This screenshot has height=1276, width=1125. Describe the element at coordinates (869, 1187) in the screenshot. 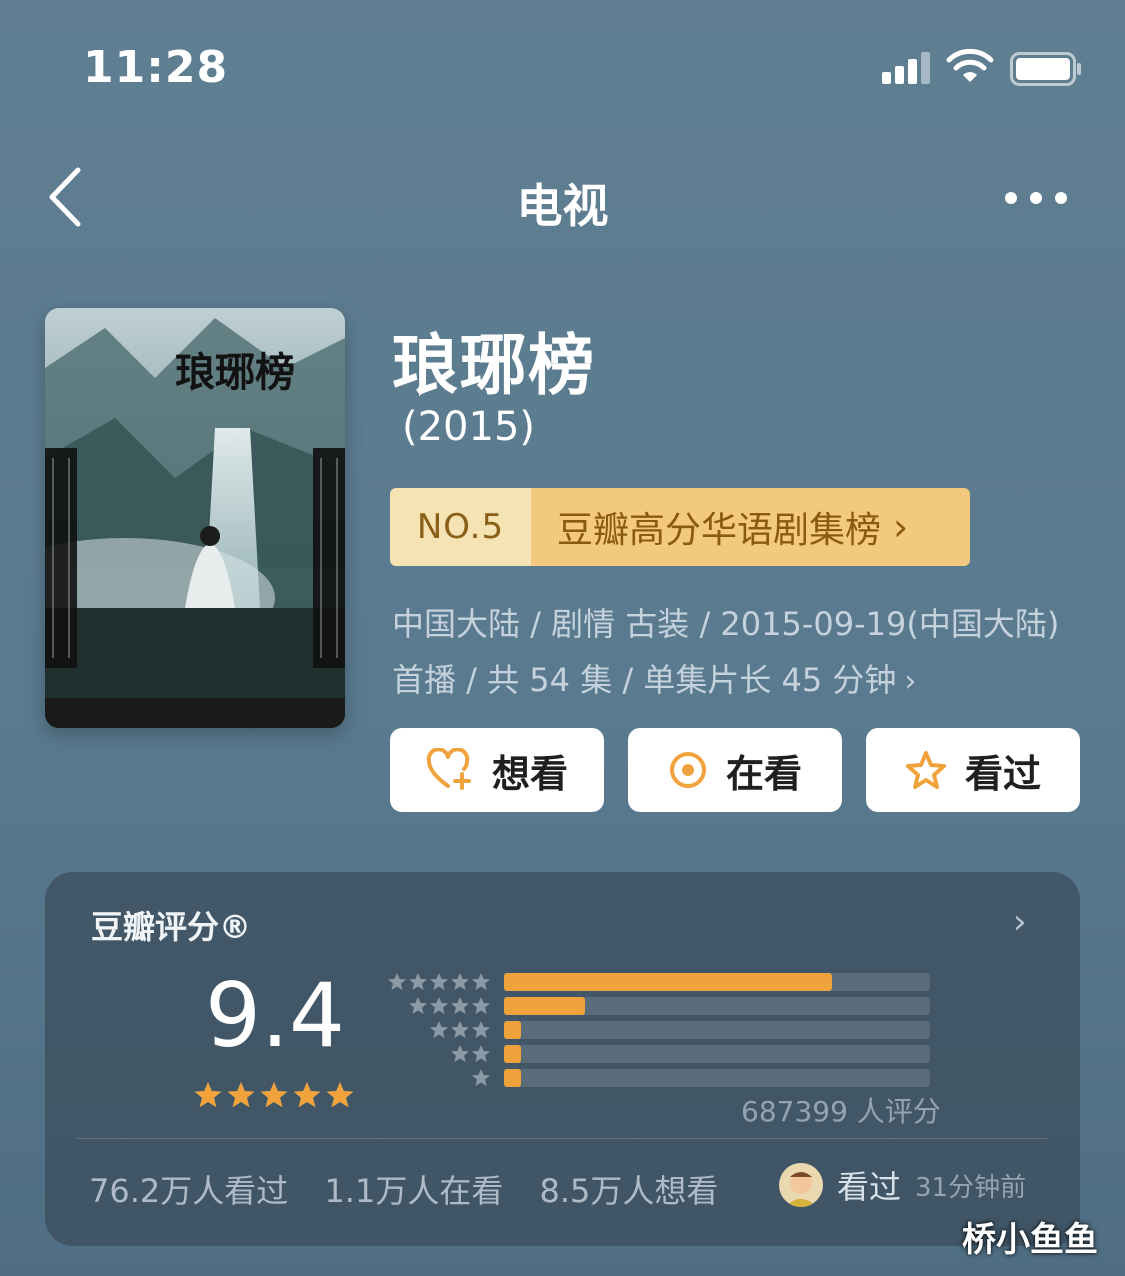

I see `friend-status: 看过` at that location.